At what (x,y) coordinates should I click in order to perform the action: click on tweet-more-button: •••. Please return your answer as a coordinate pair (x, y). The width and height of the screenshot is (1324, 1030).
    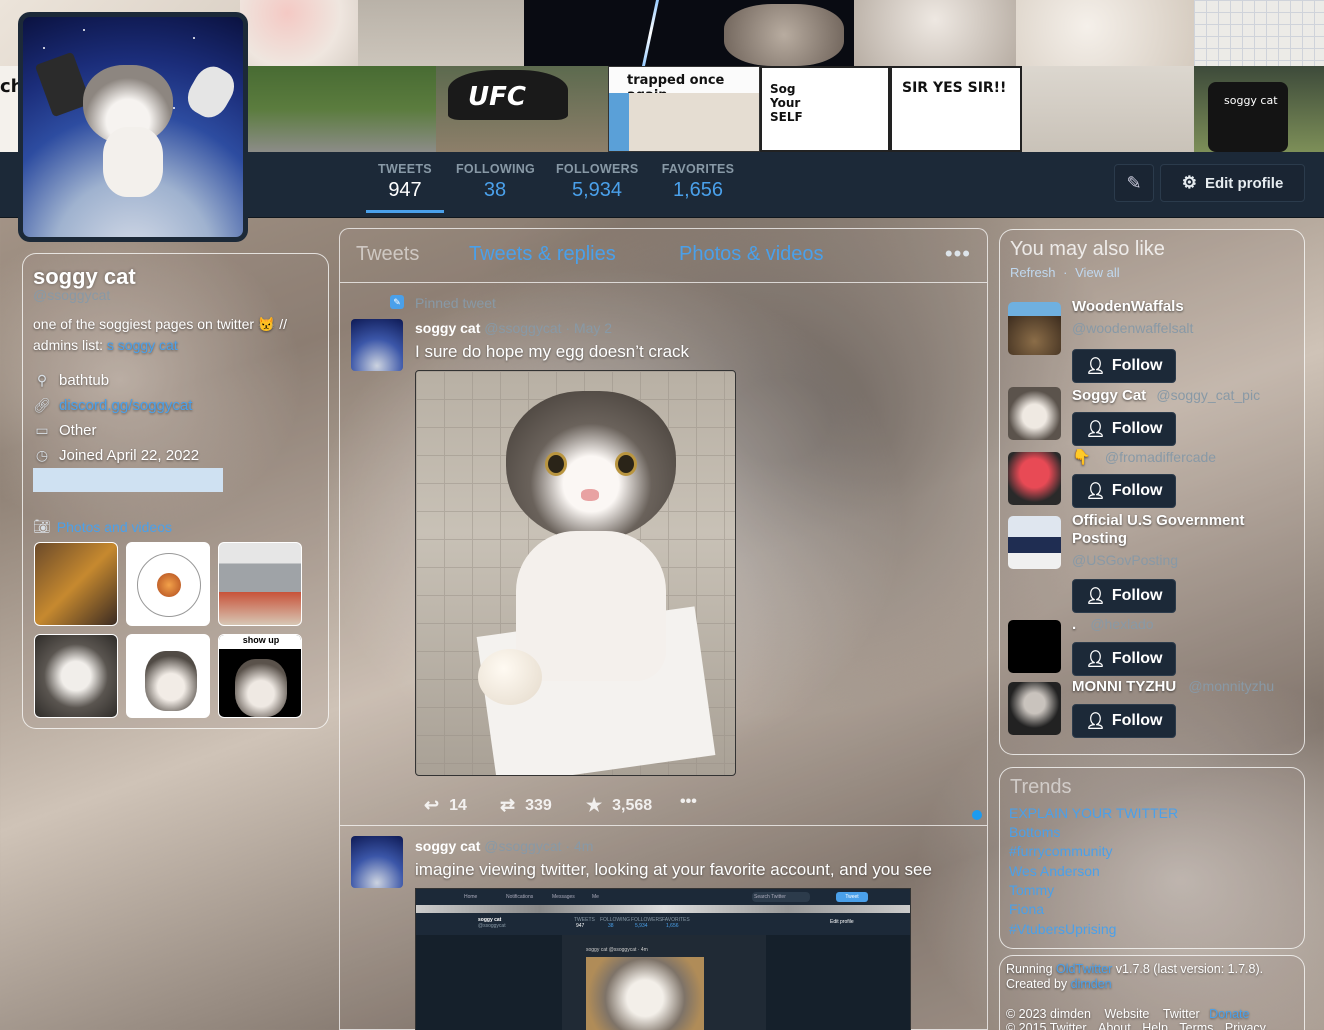
    Looking at the image, I should click on (688, 802).